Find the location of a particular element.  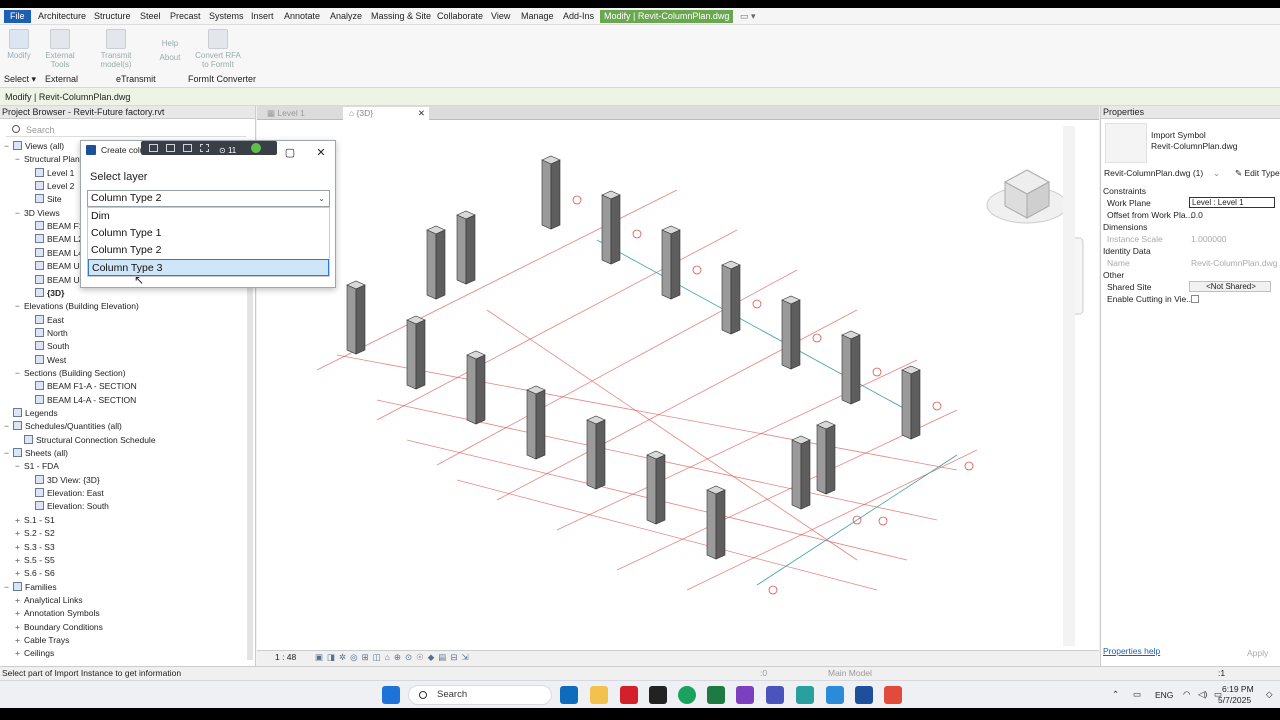

browser-search-input: Search is located at coordinates (126, 130).